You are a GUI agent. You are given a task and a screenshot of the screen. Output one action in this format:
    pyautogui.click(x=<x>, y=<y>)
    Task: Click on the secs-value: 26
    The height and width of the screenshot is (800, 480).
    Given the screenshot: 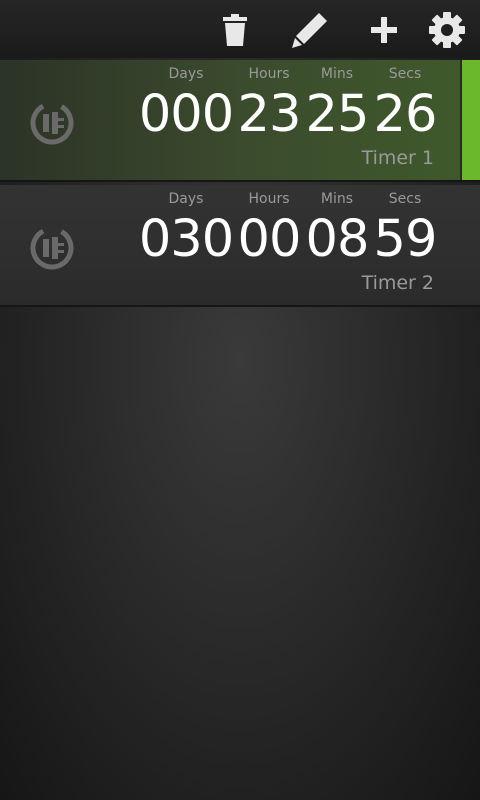 What is the action you would take?
    pyautogui.click(x=405, y=114)
    